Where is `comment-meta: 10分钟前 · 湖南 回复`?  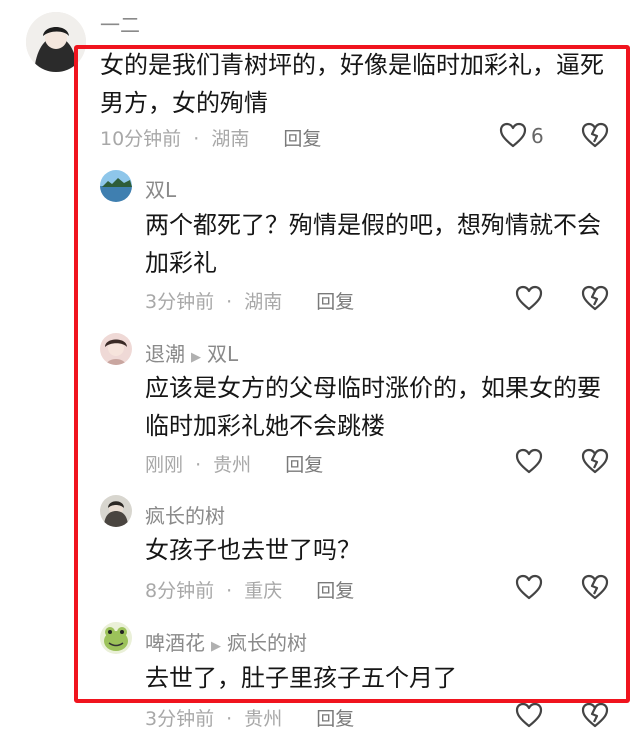 comment-meta: 10分钟前 · 湖南 回复 is located at coordinates (210, 137).